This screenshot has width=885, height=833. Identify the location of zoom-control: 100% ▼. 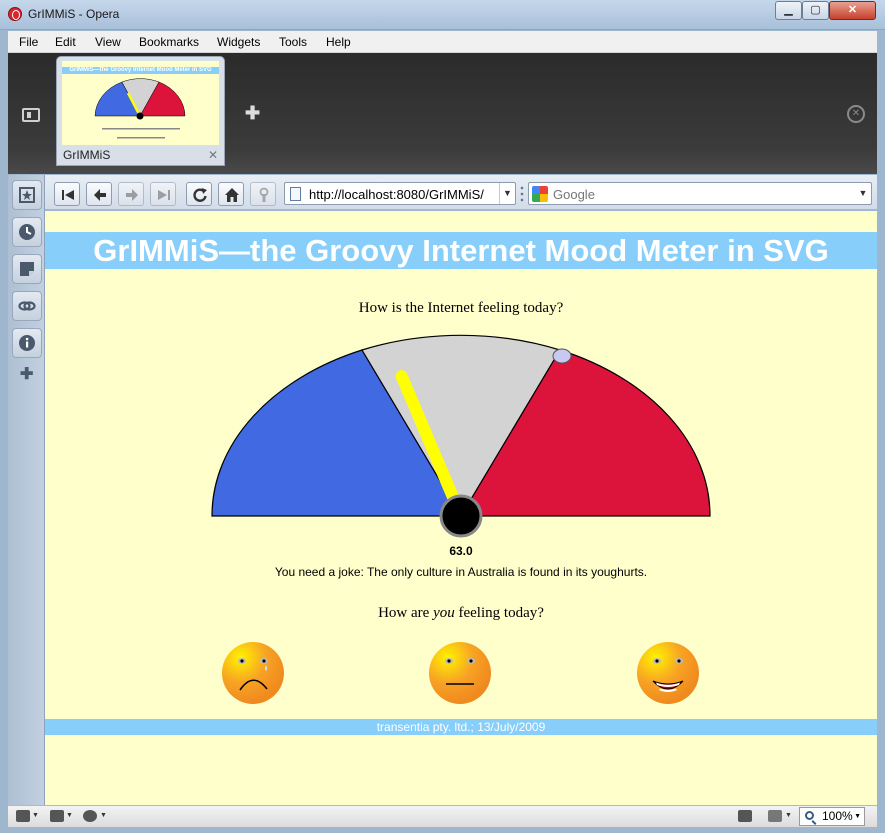
(832, 816).